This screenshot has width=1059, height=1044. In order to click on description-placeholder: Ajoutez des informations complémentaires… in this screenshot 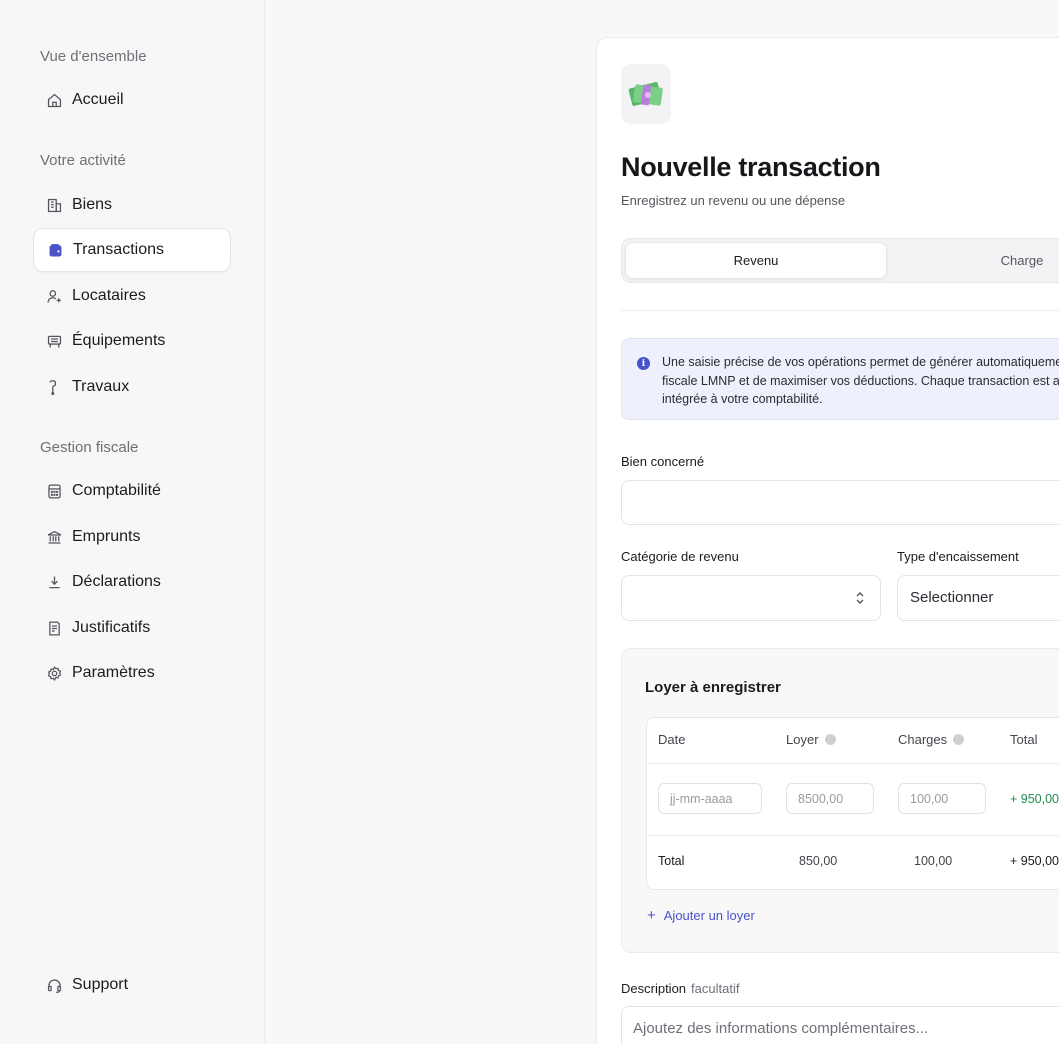, I will do `click(781, 1028)`.